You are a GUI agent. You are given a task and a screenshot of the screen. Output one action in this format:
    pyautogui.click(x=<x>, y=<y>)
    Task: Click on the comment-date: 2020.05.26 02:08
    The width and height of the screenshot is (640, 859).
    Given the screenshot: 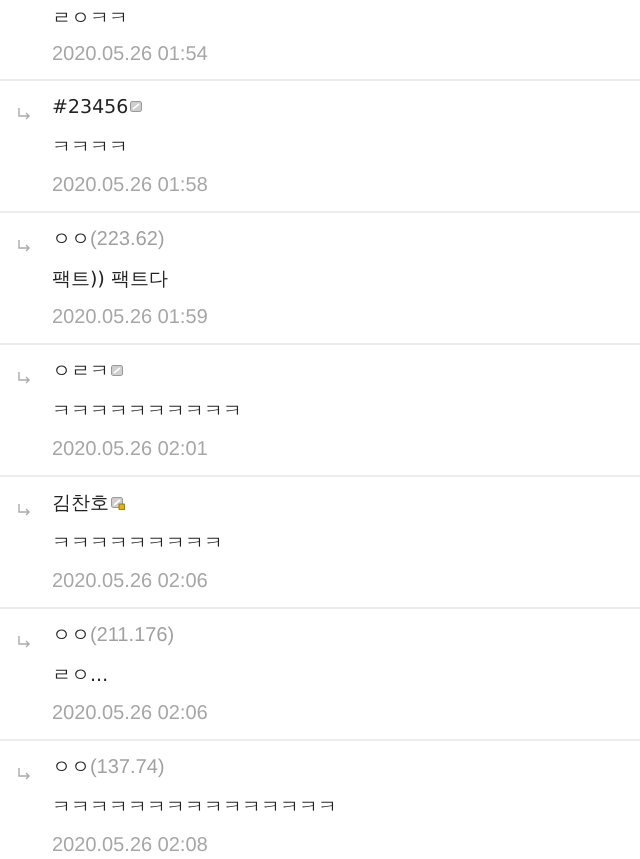 What is the action you would take?
    pyautogui.click(x=130, y=845)
    